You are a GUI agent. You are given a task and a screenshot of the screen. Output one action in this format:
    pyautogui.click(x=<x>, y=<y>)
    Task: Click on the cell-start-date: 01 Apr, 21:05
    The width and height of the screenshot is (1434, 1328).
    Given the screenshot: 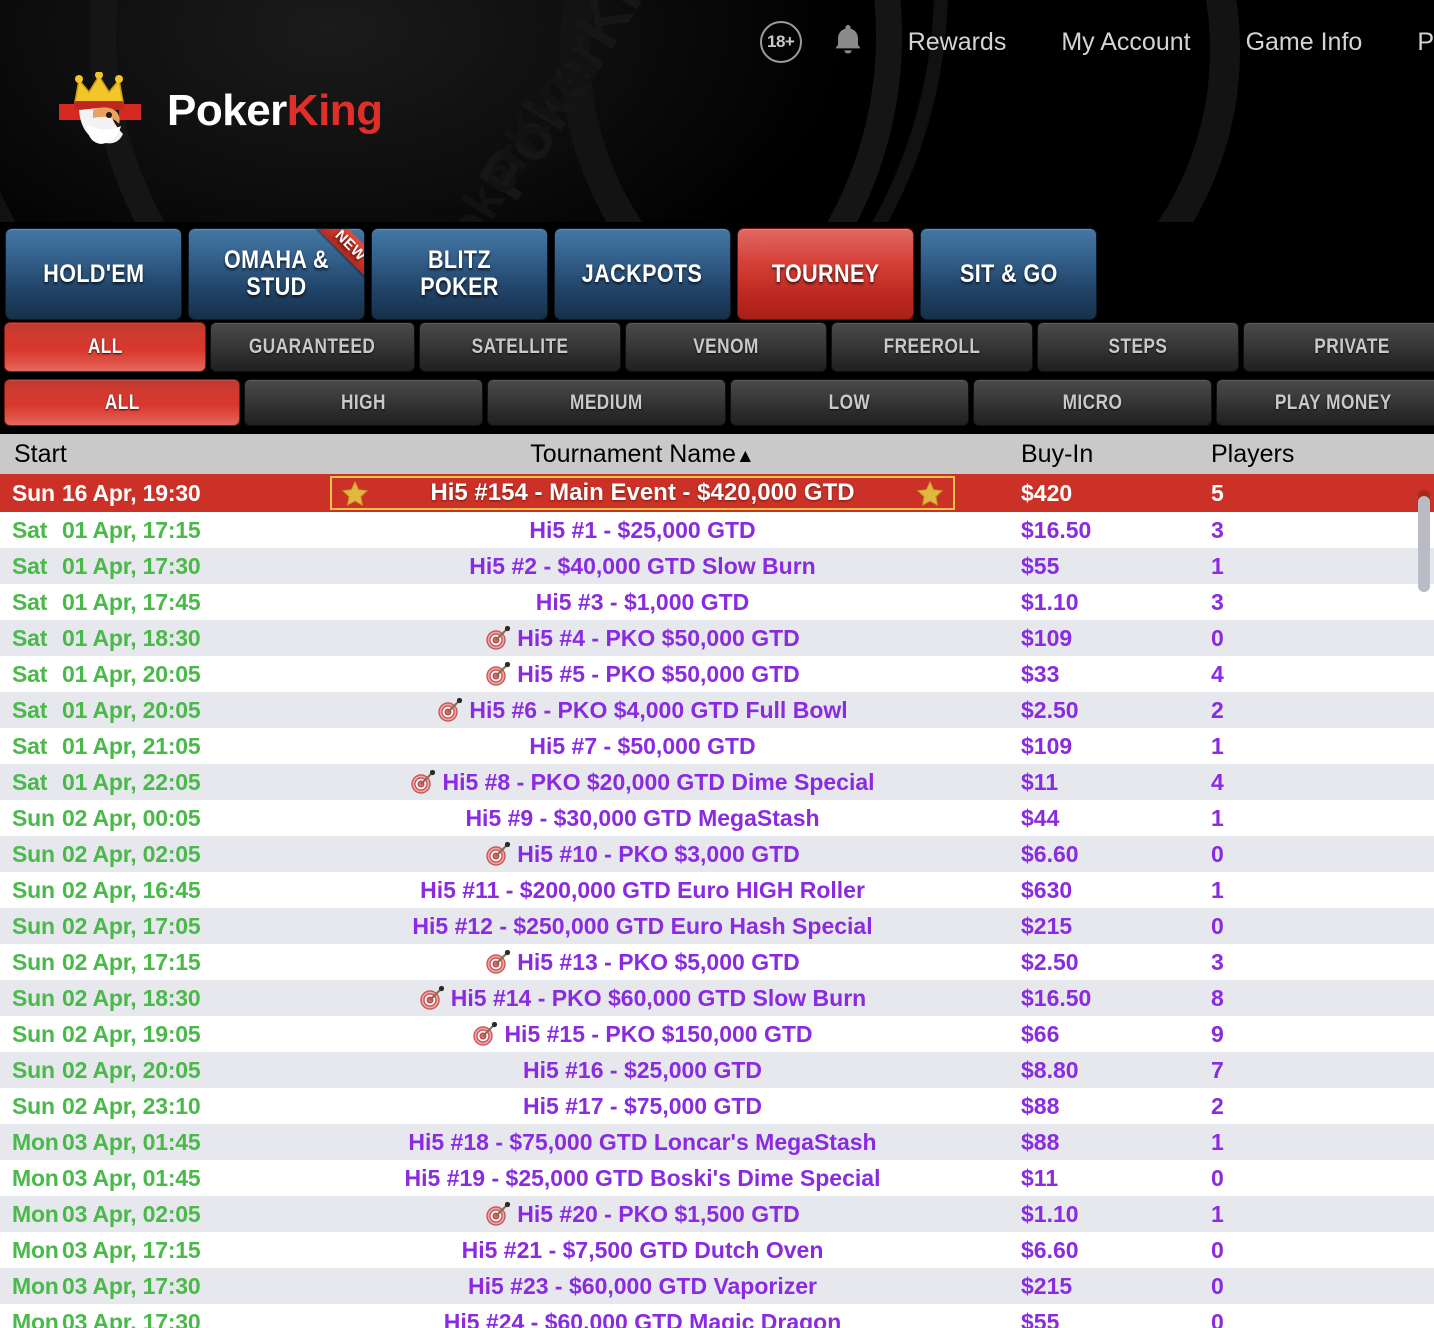 What is the action you would take?
    pyautogui.click(x=131, y=745)
    